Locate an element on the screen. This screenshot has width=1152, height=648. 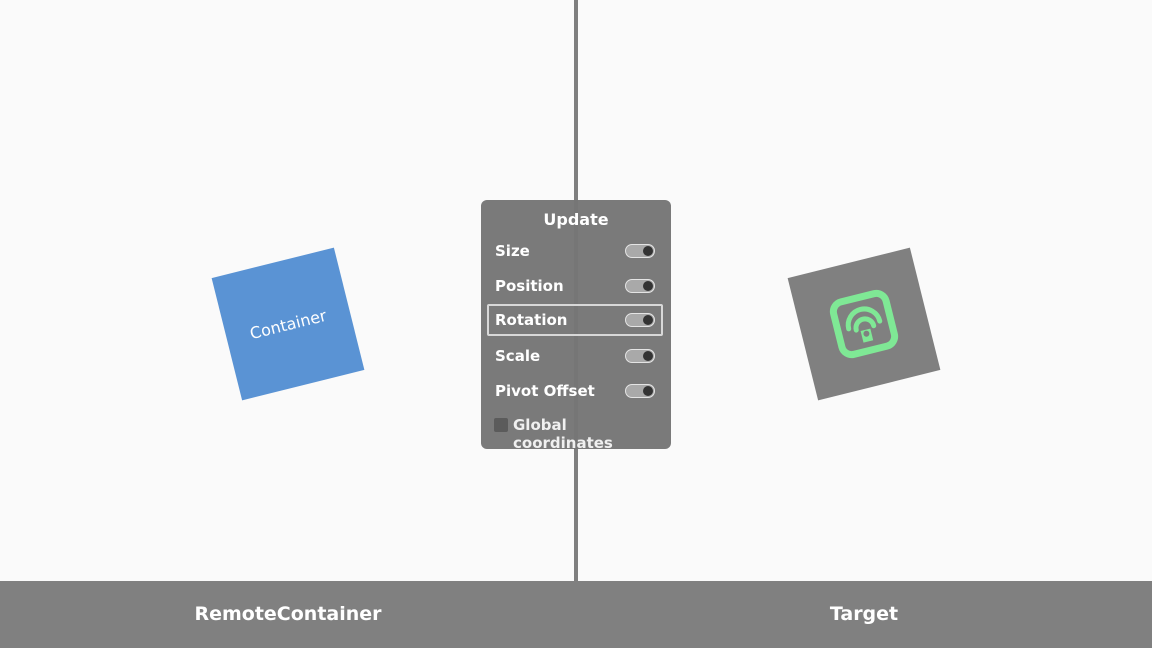
panel-title: Update is located at coordinates (576, 219).